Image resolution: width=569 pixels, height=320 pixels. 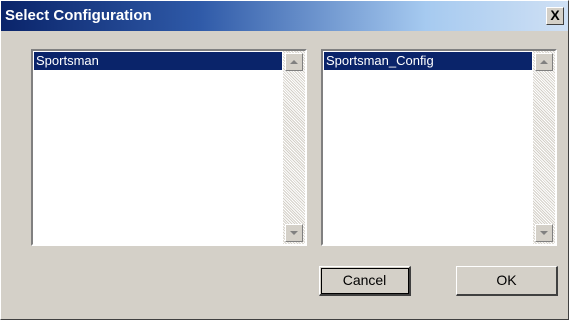 I want to click on close-button: X, so click(x=555, y=16).